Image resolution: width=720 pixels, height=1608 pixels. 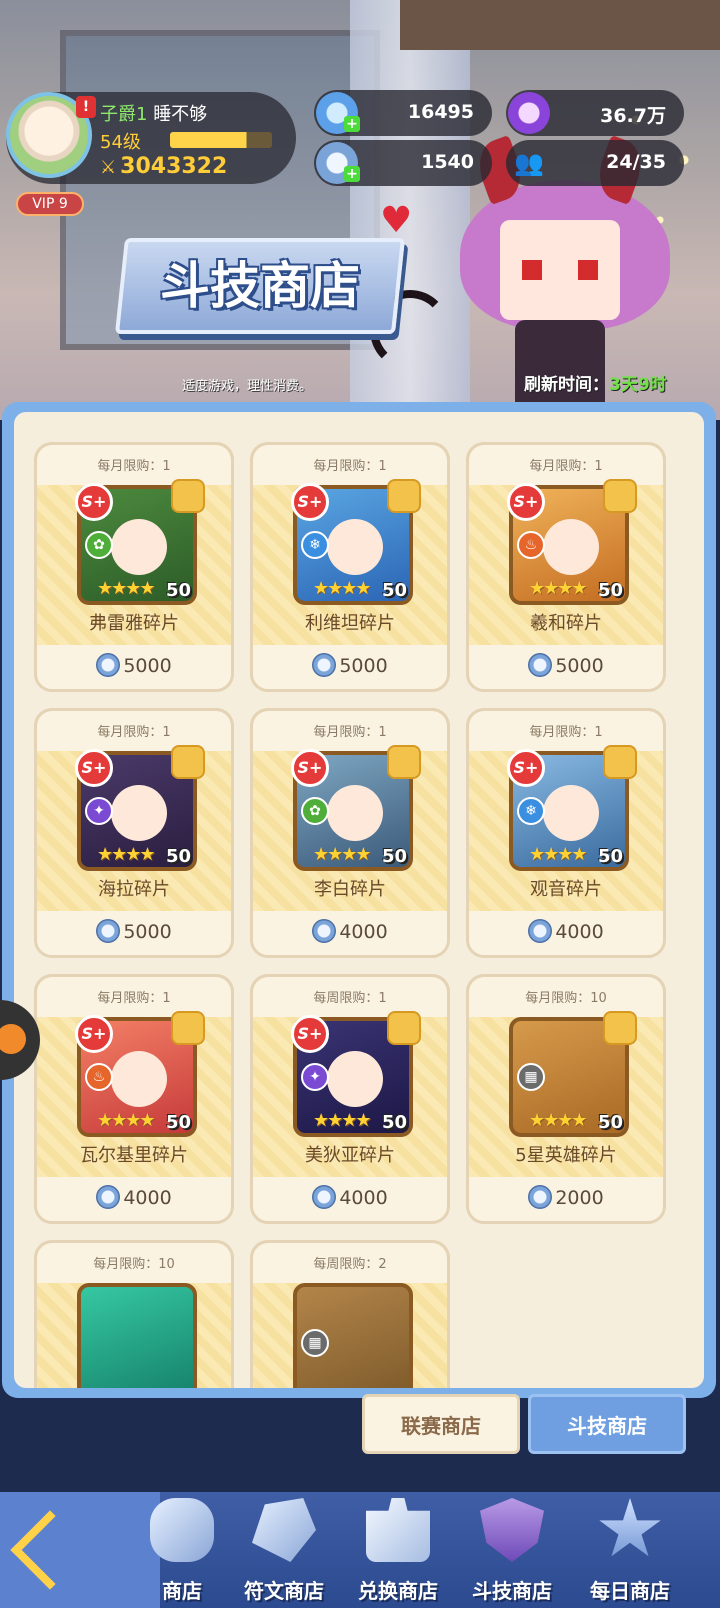 What do you see at coordinates (638, 385) in the screenshot?
I see `refresh-time: 3天9时` at bounding box center [638, 385].